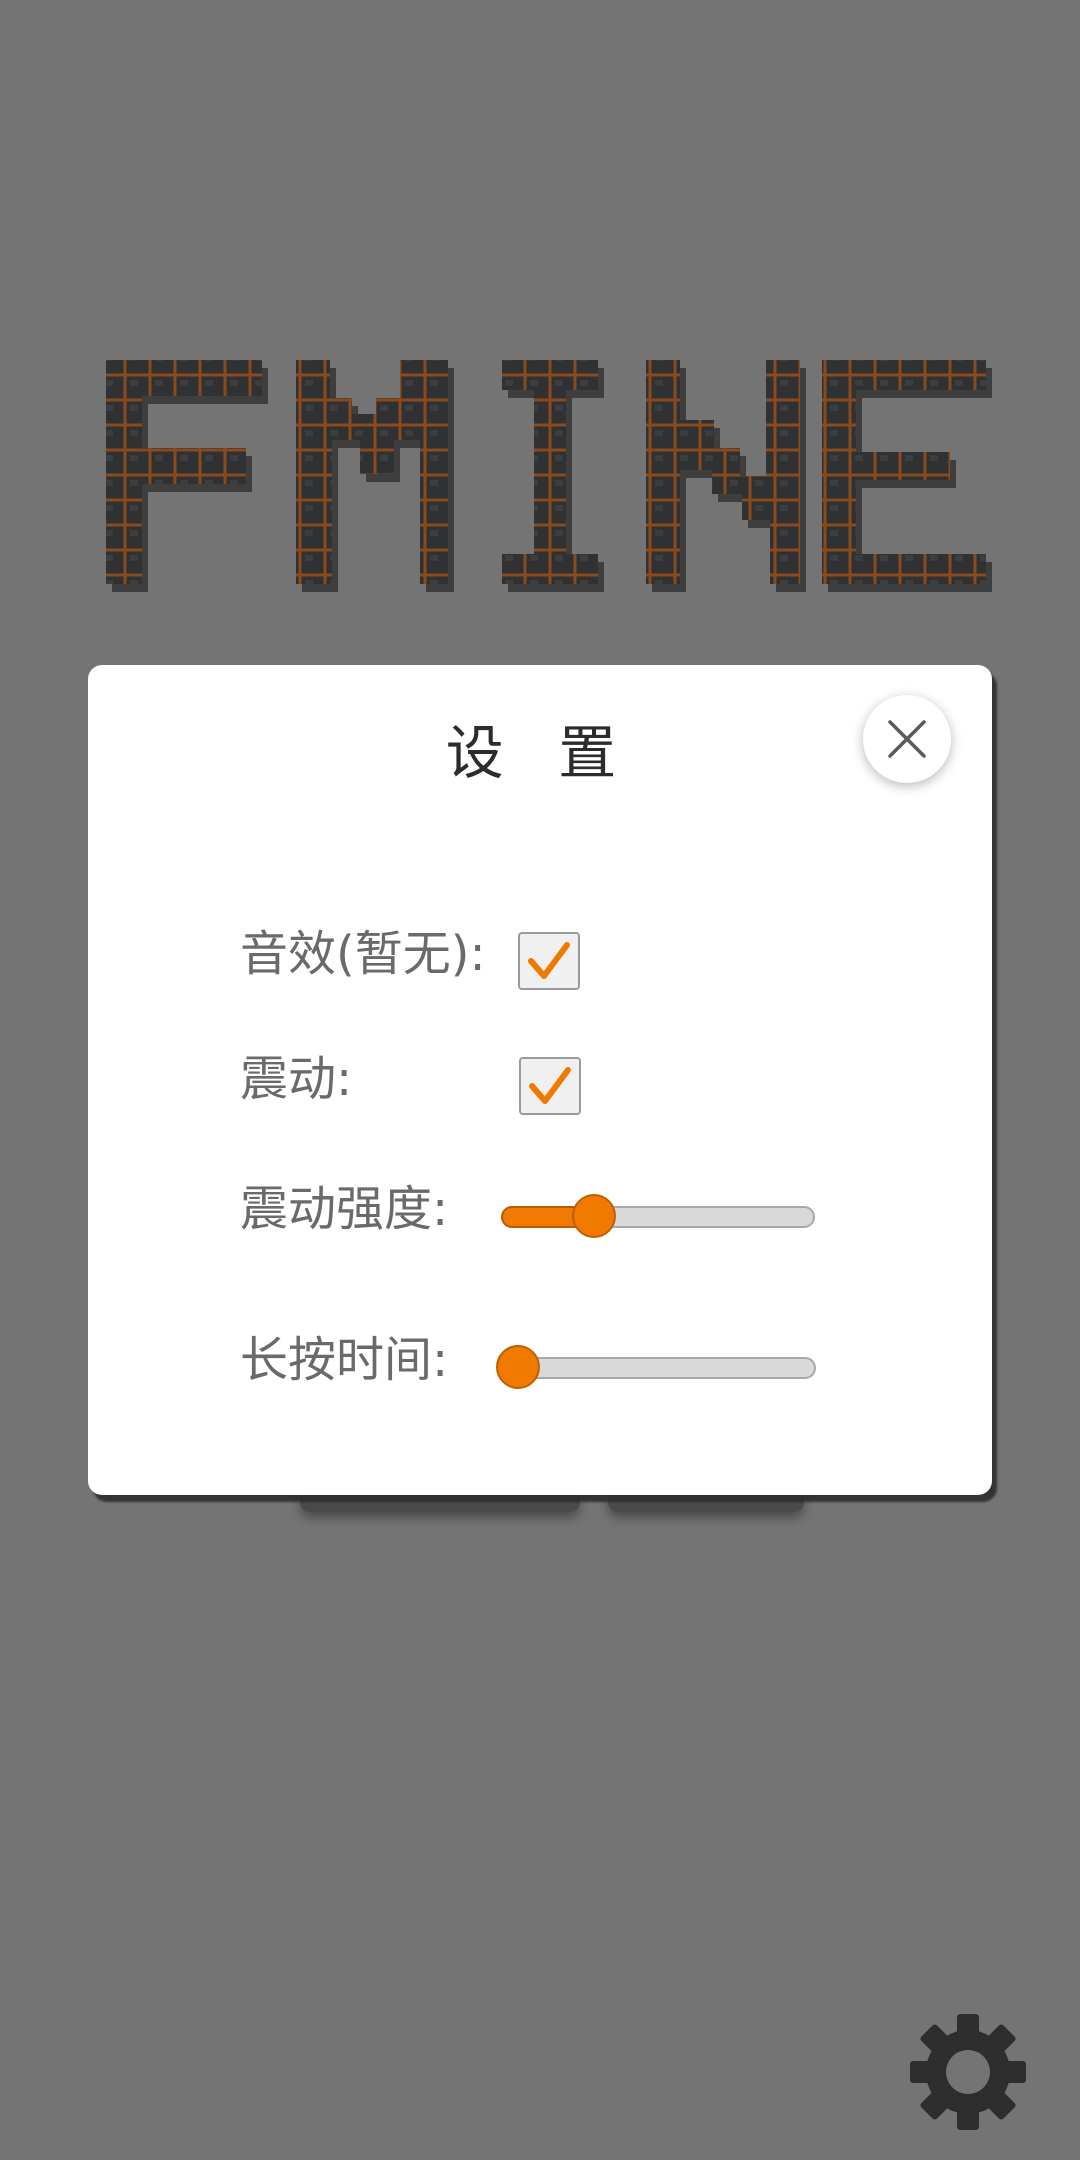 This screenshot has height=2160, width=1080. I want to click on close-button, so click(907, 739).